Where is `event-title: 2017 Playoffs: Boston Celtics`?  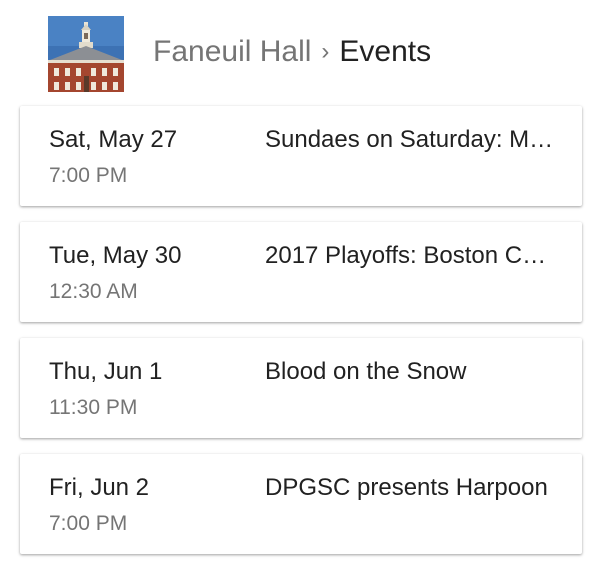 event-title: 2017 Playoffs: Boston Celtics is located at coordinates (410, 255).